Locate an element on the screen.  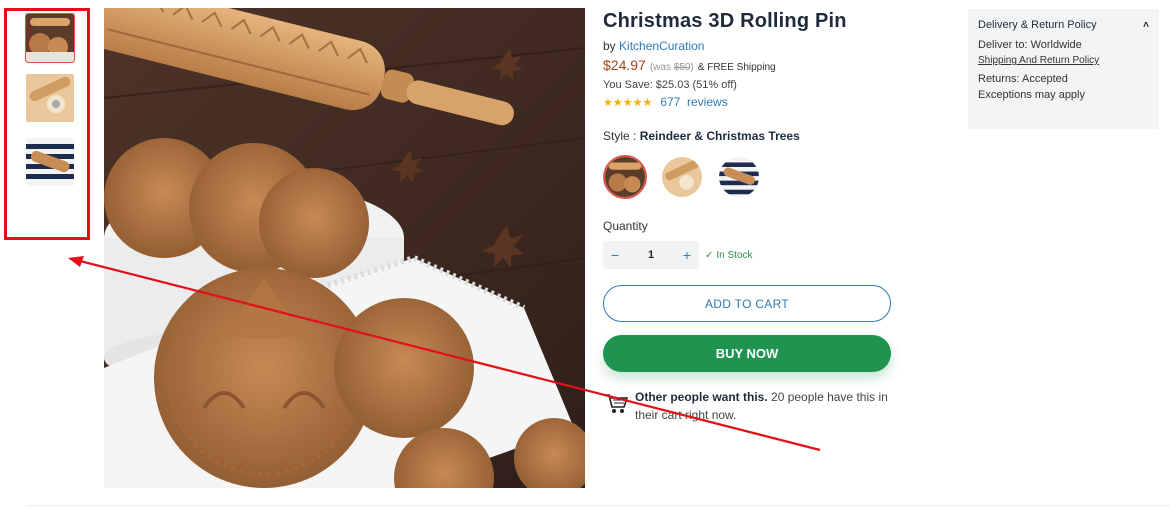
add-to-cart-button: ADD TO CART is located at coordinates (747, 303).